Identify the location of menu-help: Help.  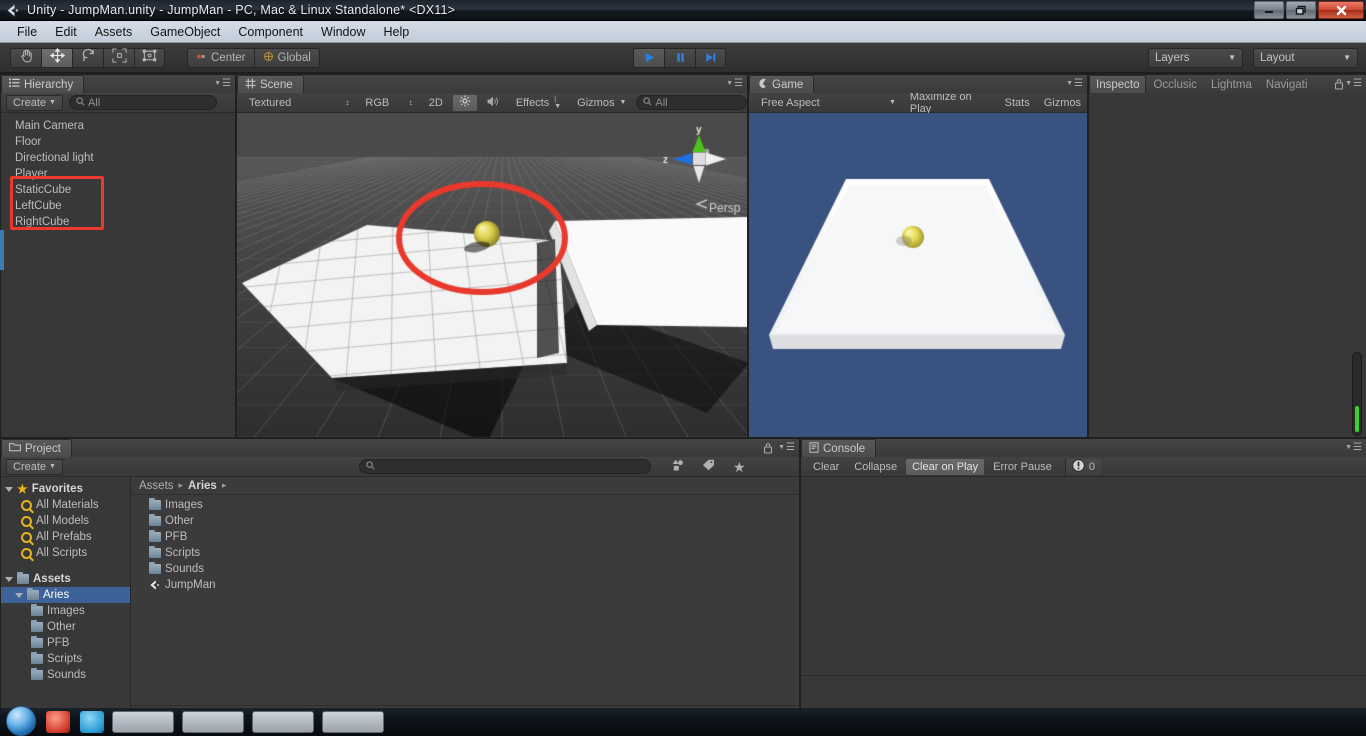
(396, 32).